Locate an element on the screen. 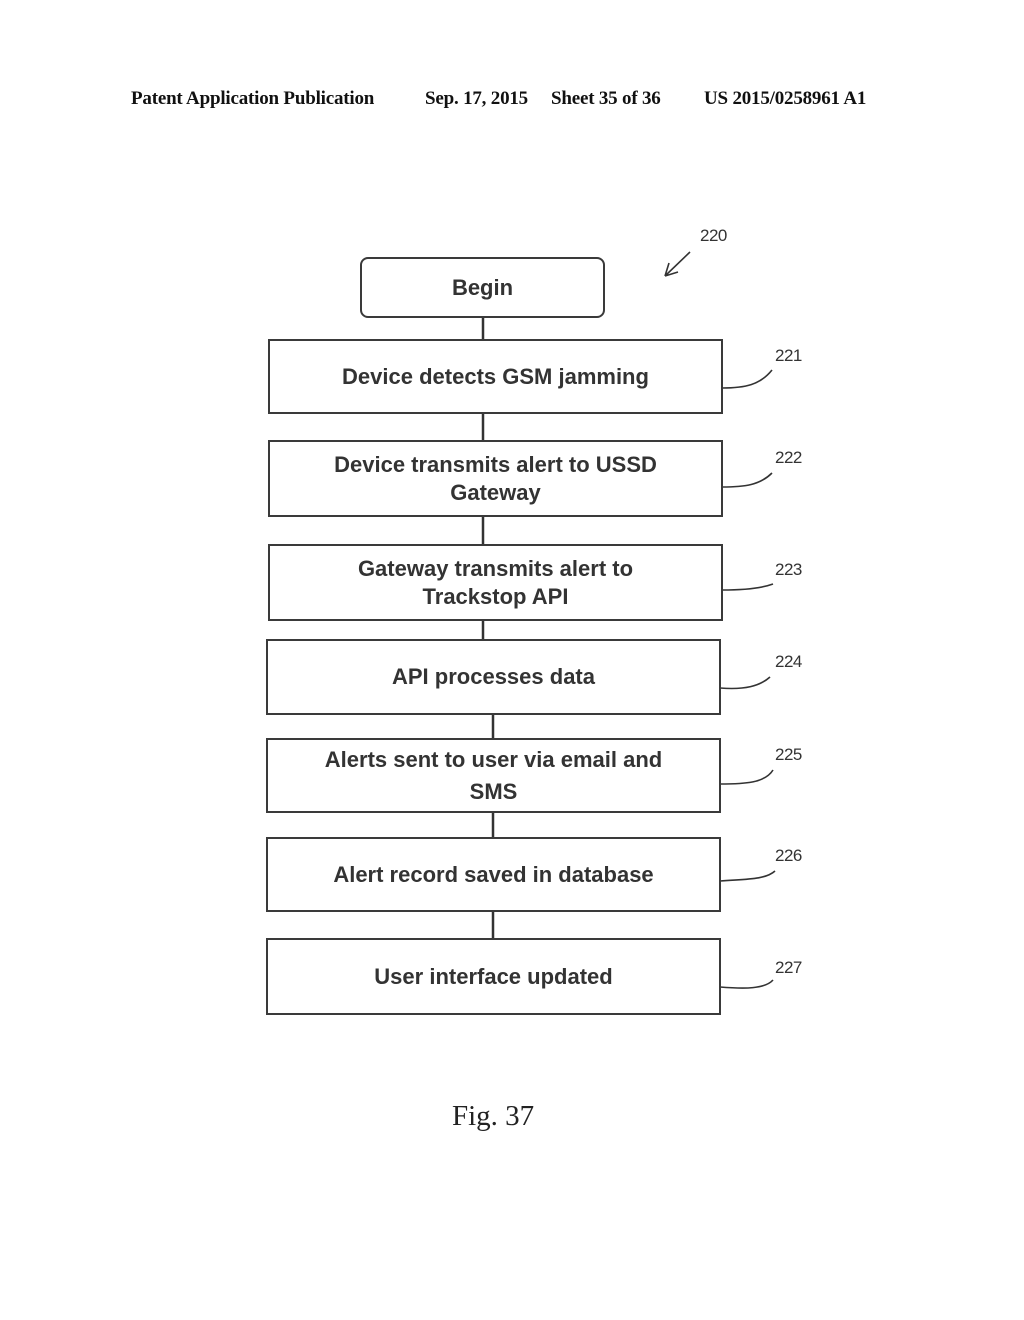  step-text: API processes data is located at coordinates (493, 676).